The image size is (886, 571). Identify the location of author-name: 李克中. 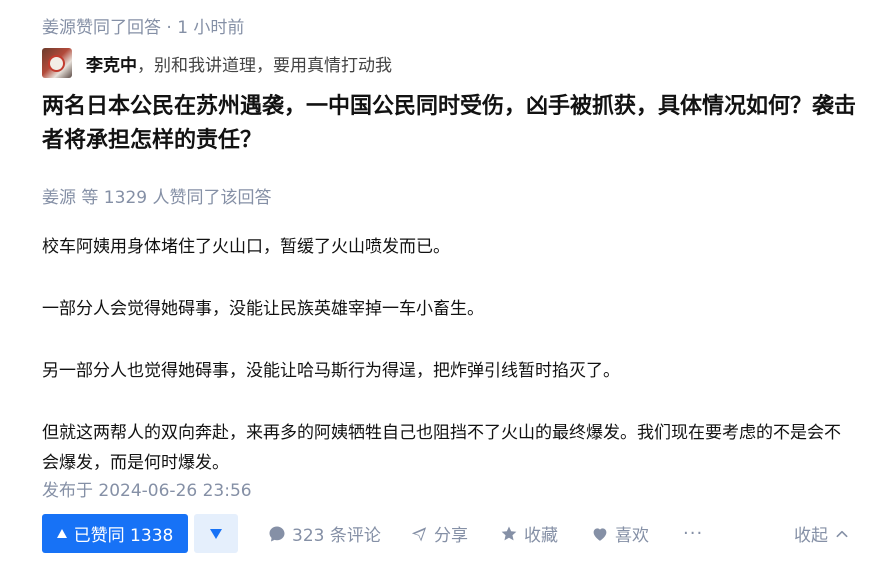
(111, 63).